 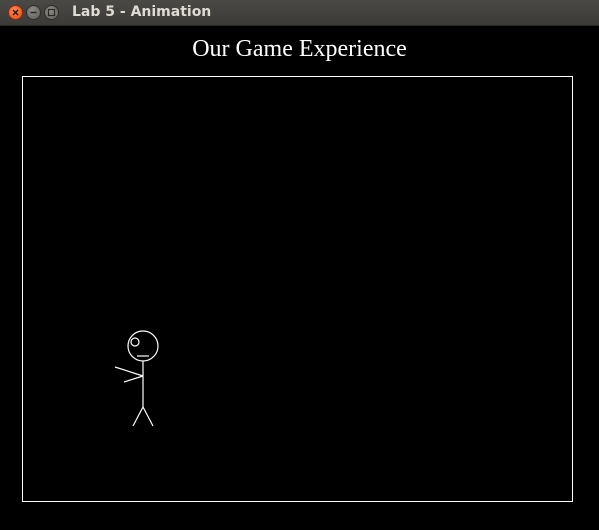 What do you see at coordinates (299, 13) in the screenshot?
I see `window-titlebar: Lab 5 - Animation` at bounding box center [299, 13].